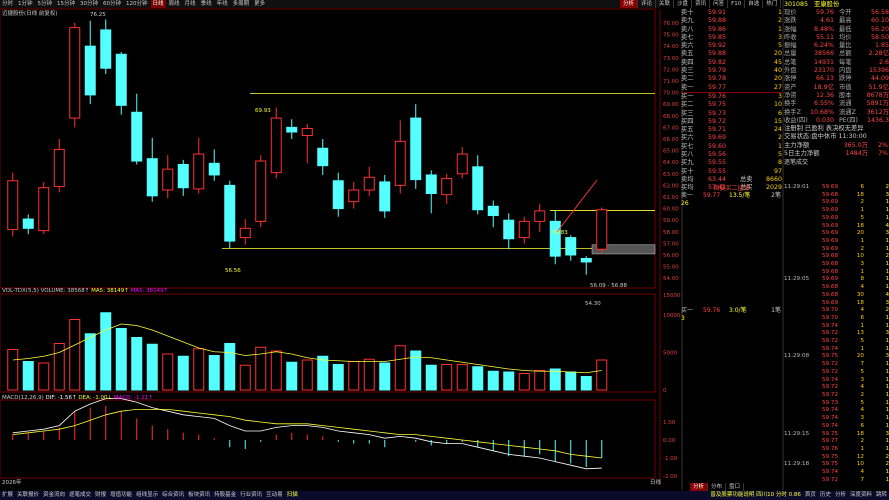 This screenshot has width=889, height=500. What do you see at coordinates (717, 46) in the screenshot?
I see `ask-price: 59.92` at bounding box center [717, 46].